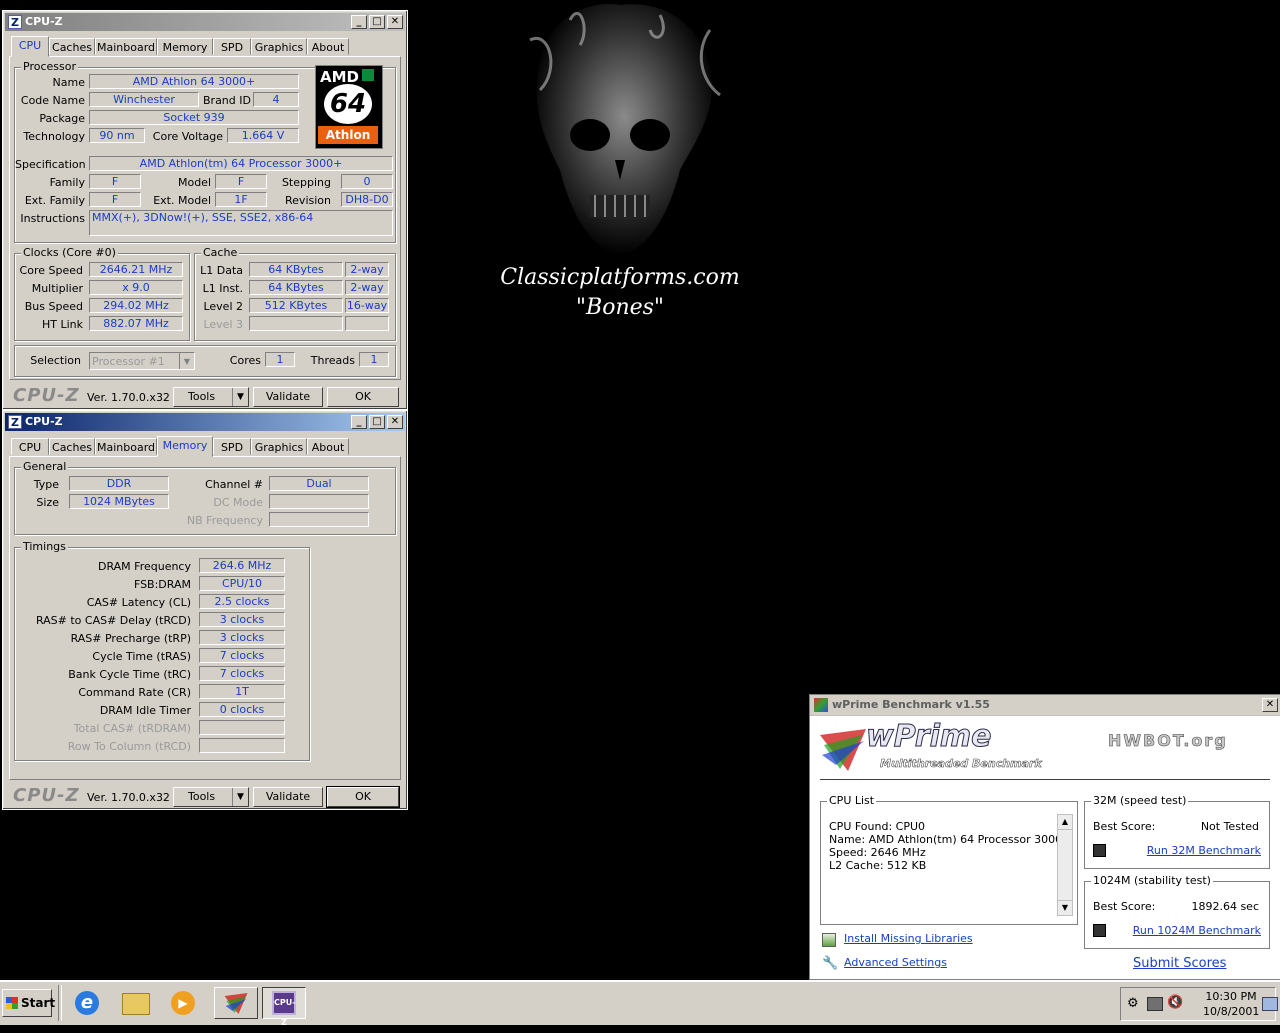  What do you see at coordinates (620, 307) in the screenshot?
I see `wallpaper-name-text: "Bones"` at bounding box center [620, 307].